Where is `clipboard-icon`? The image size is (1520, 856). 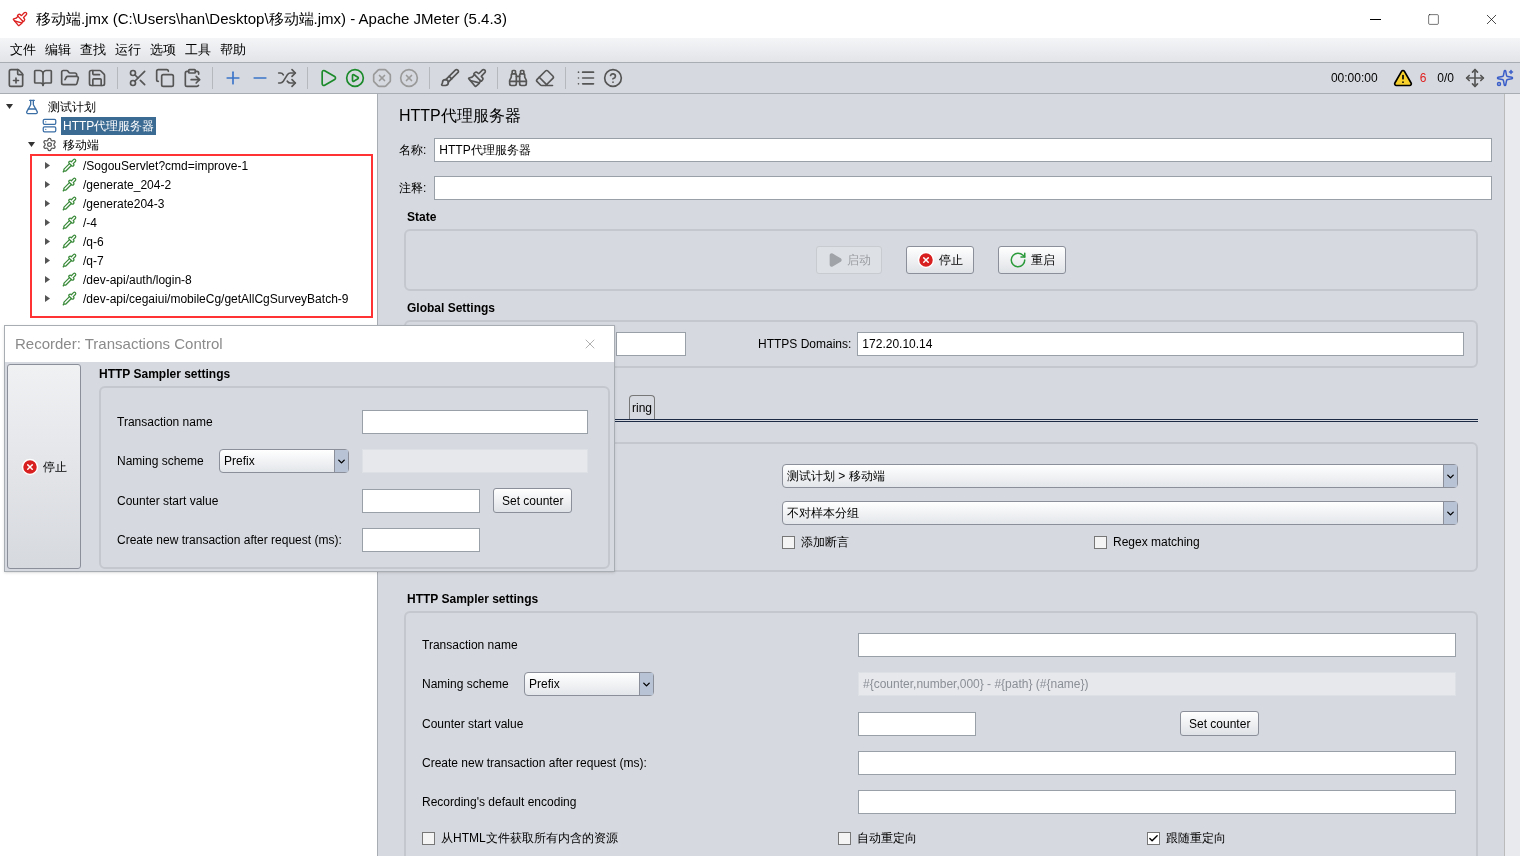
clipboard-icon is located at coordinates (192, 78).